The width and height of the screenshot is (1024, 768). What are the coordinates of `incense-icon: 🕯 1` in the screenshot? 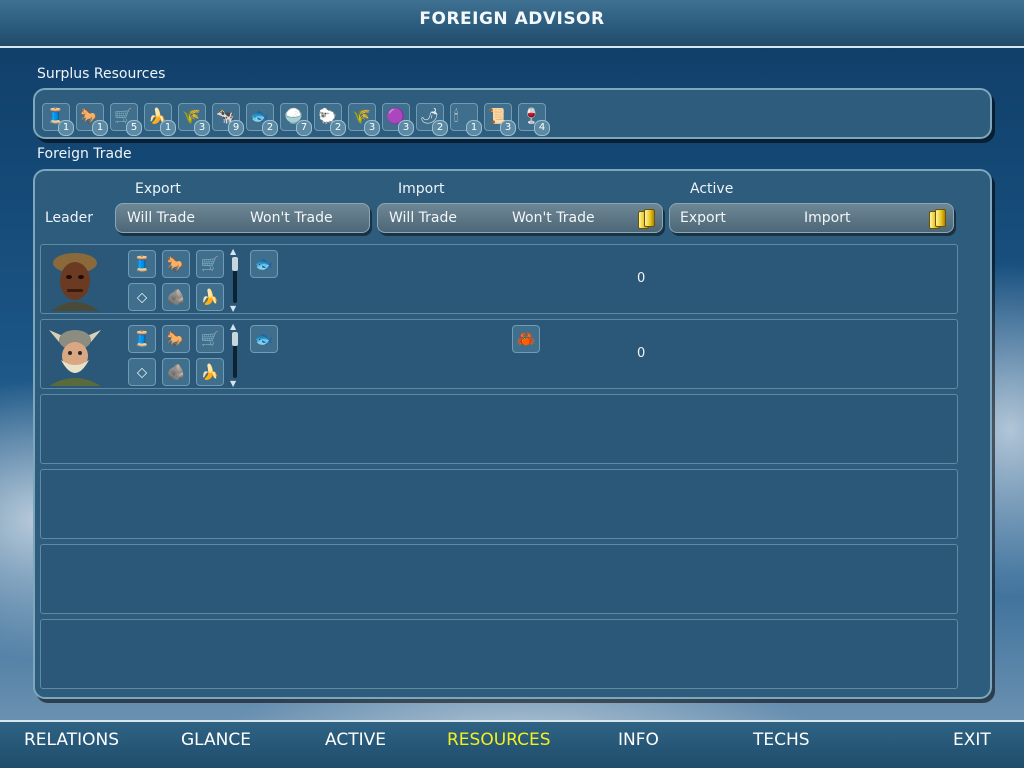 It's located at (466, 119).